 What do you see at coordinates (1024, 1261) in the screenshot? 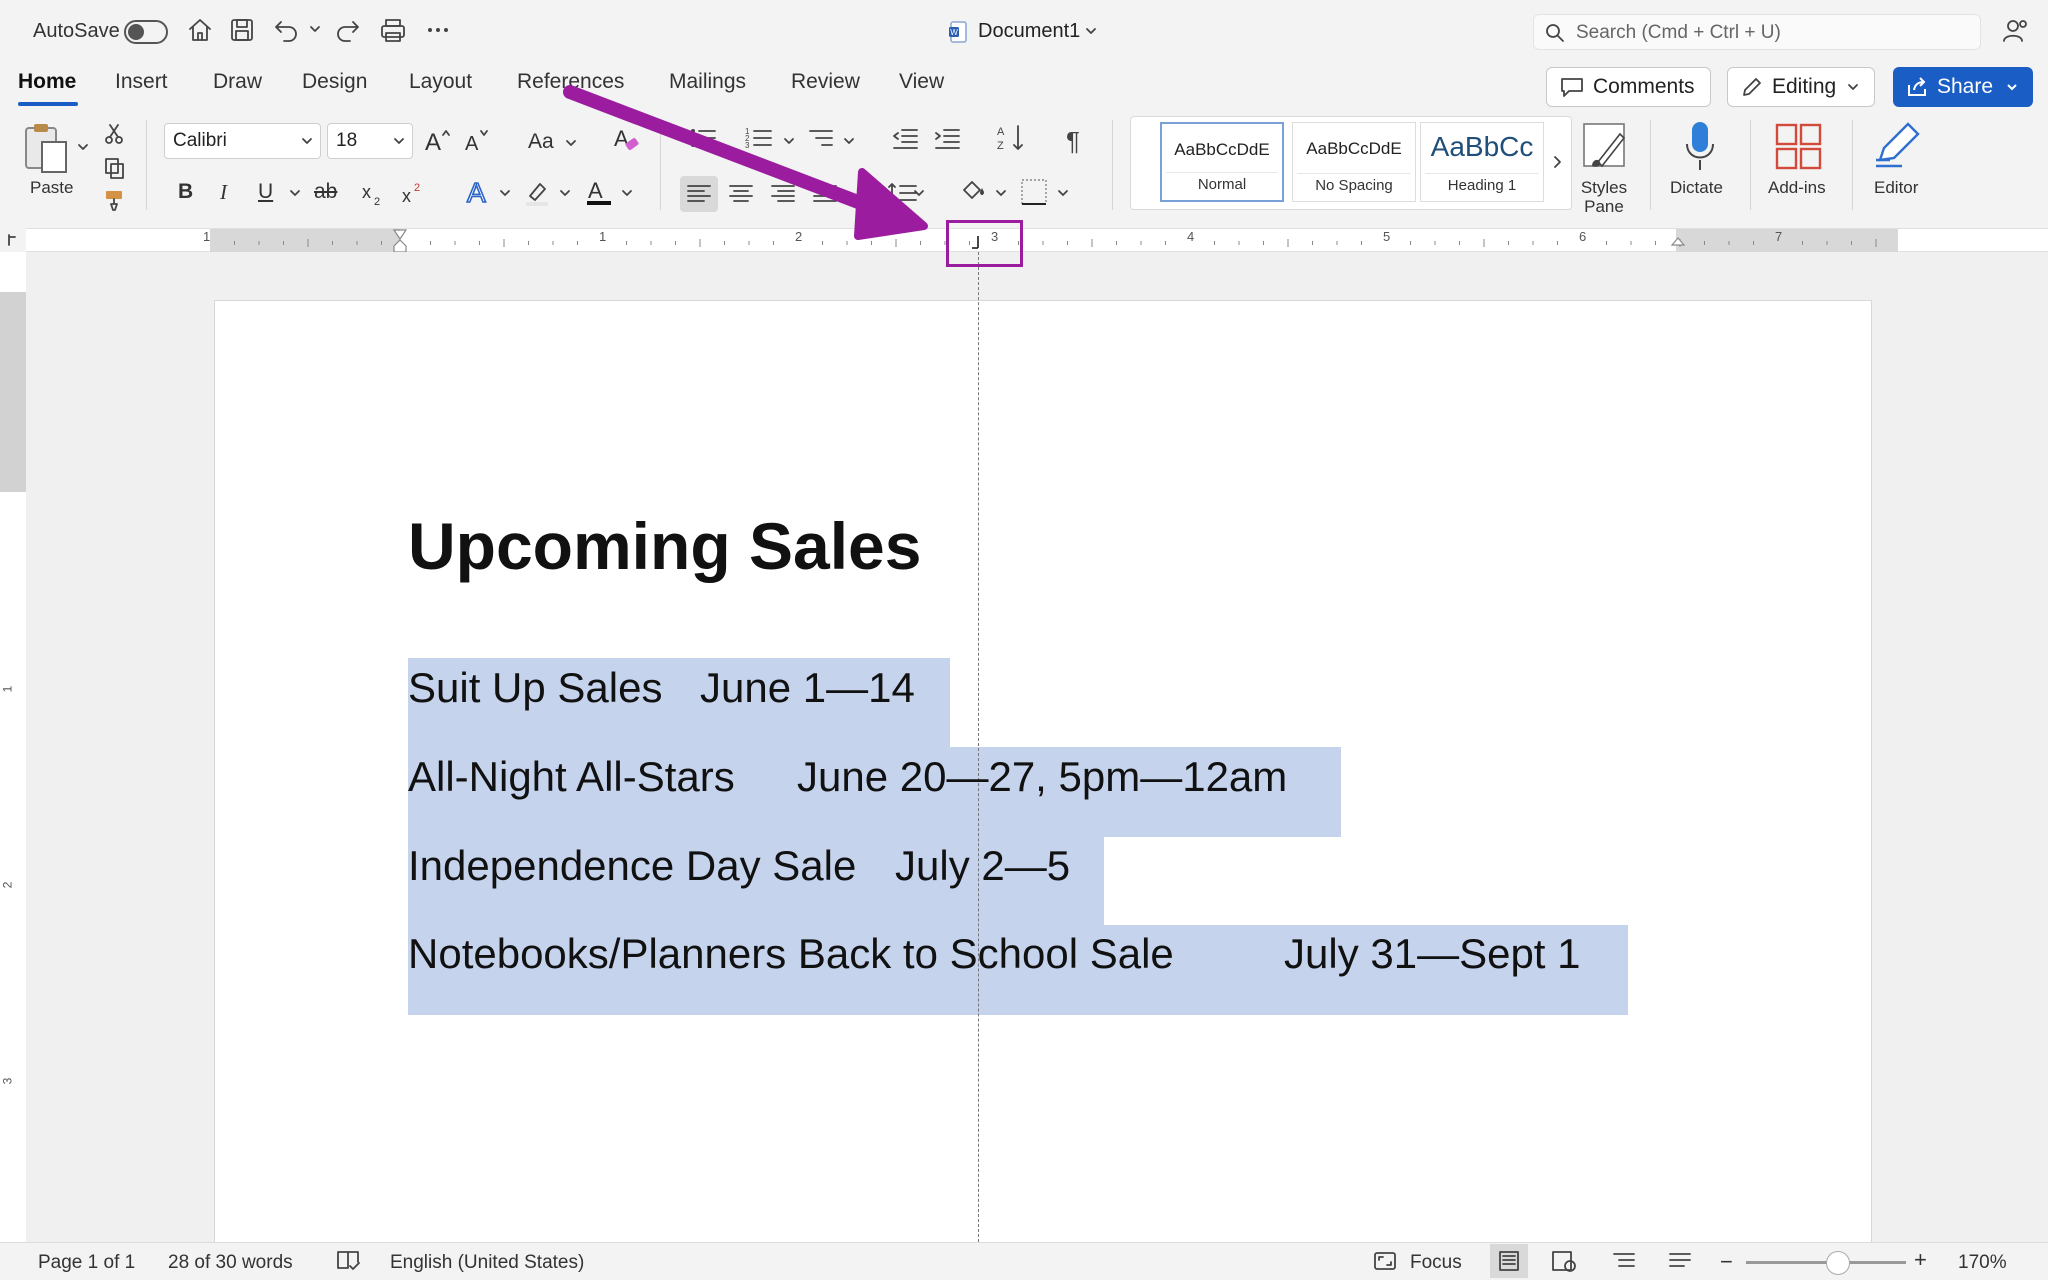
I see `status-bar` at bounding box center [1024, 1261].